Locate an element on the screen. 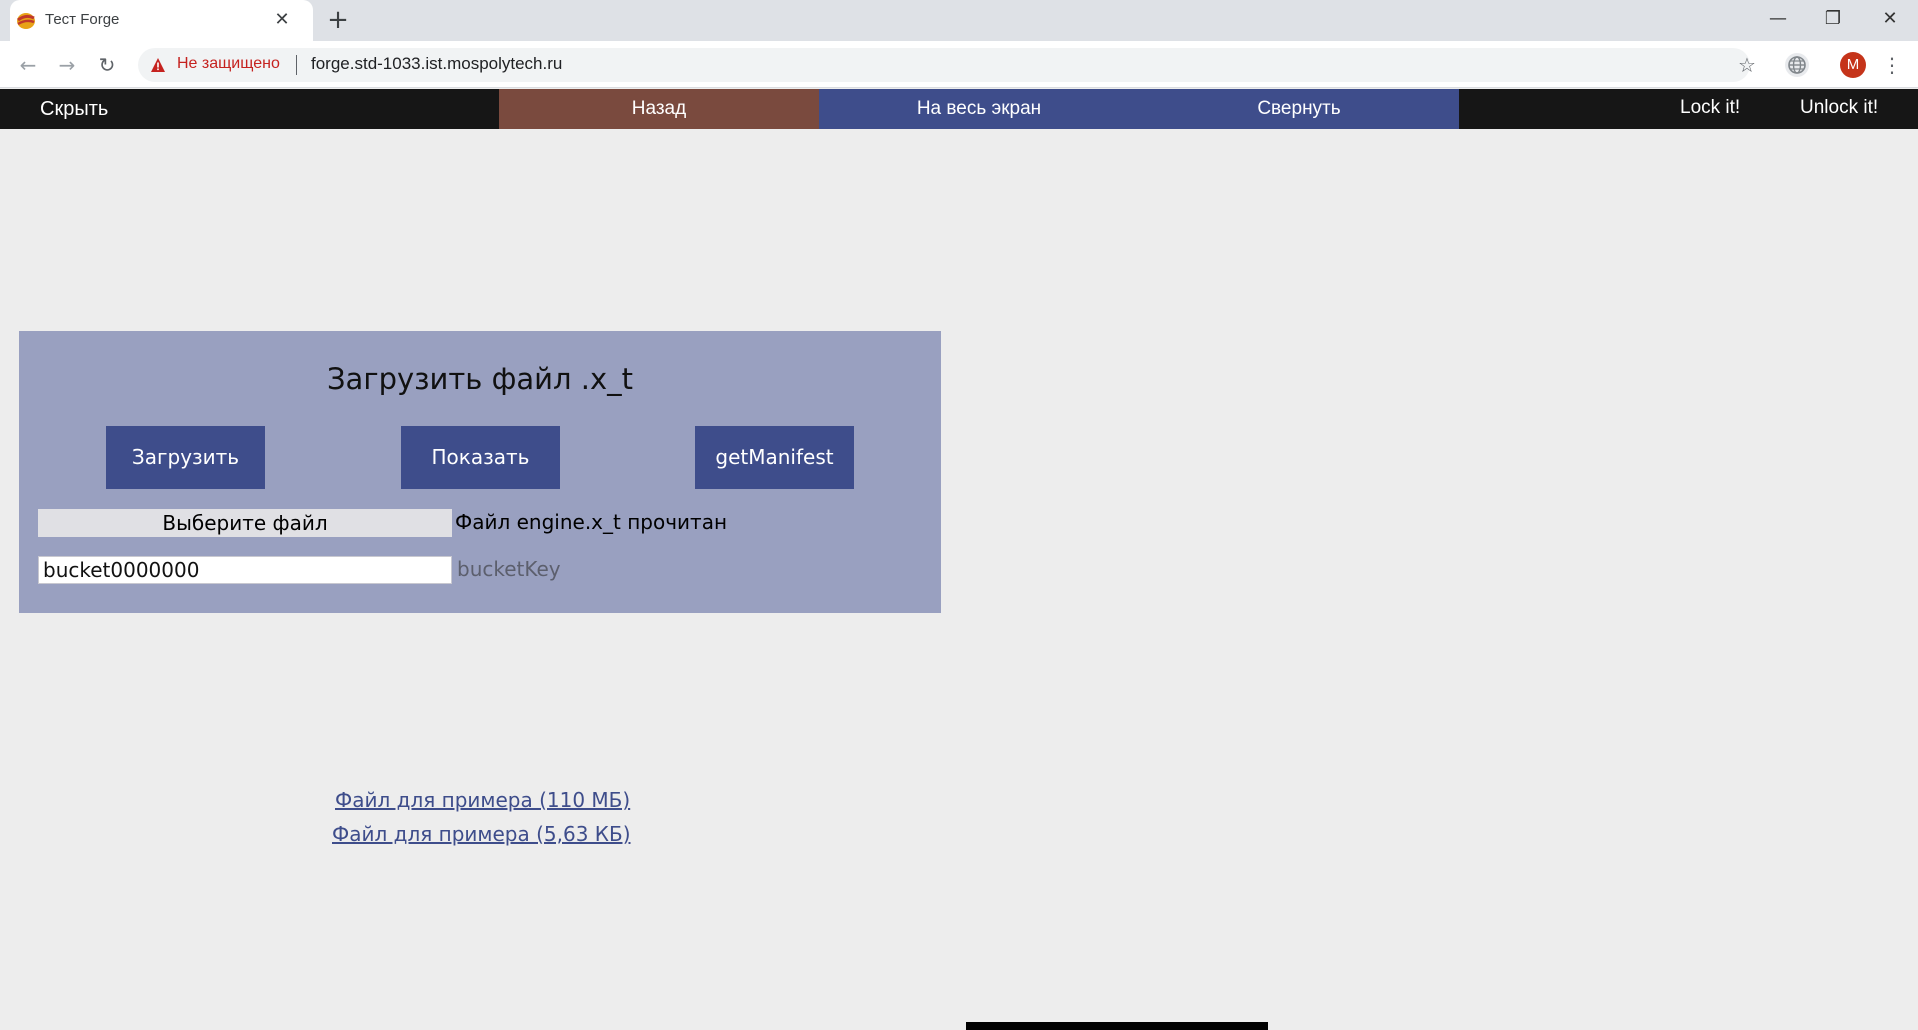 The width and height of the screenshot is (1918, 1030). window-close-icon: ✕ is located at coordinates (1890, 19).